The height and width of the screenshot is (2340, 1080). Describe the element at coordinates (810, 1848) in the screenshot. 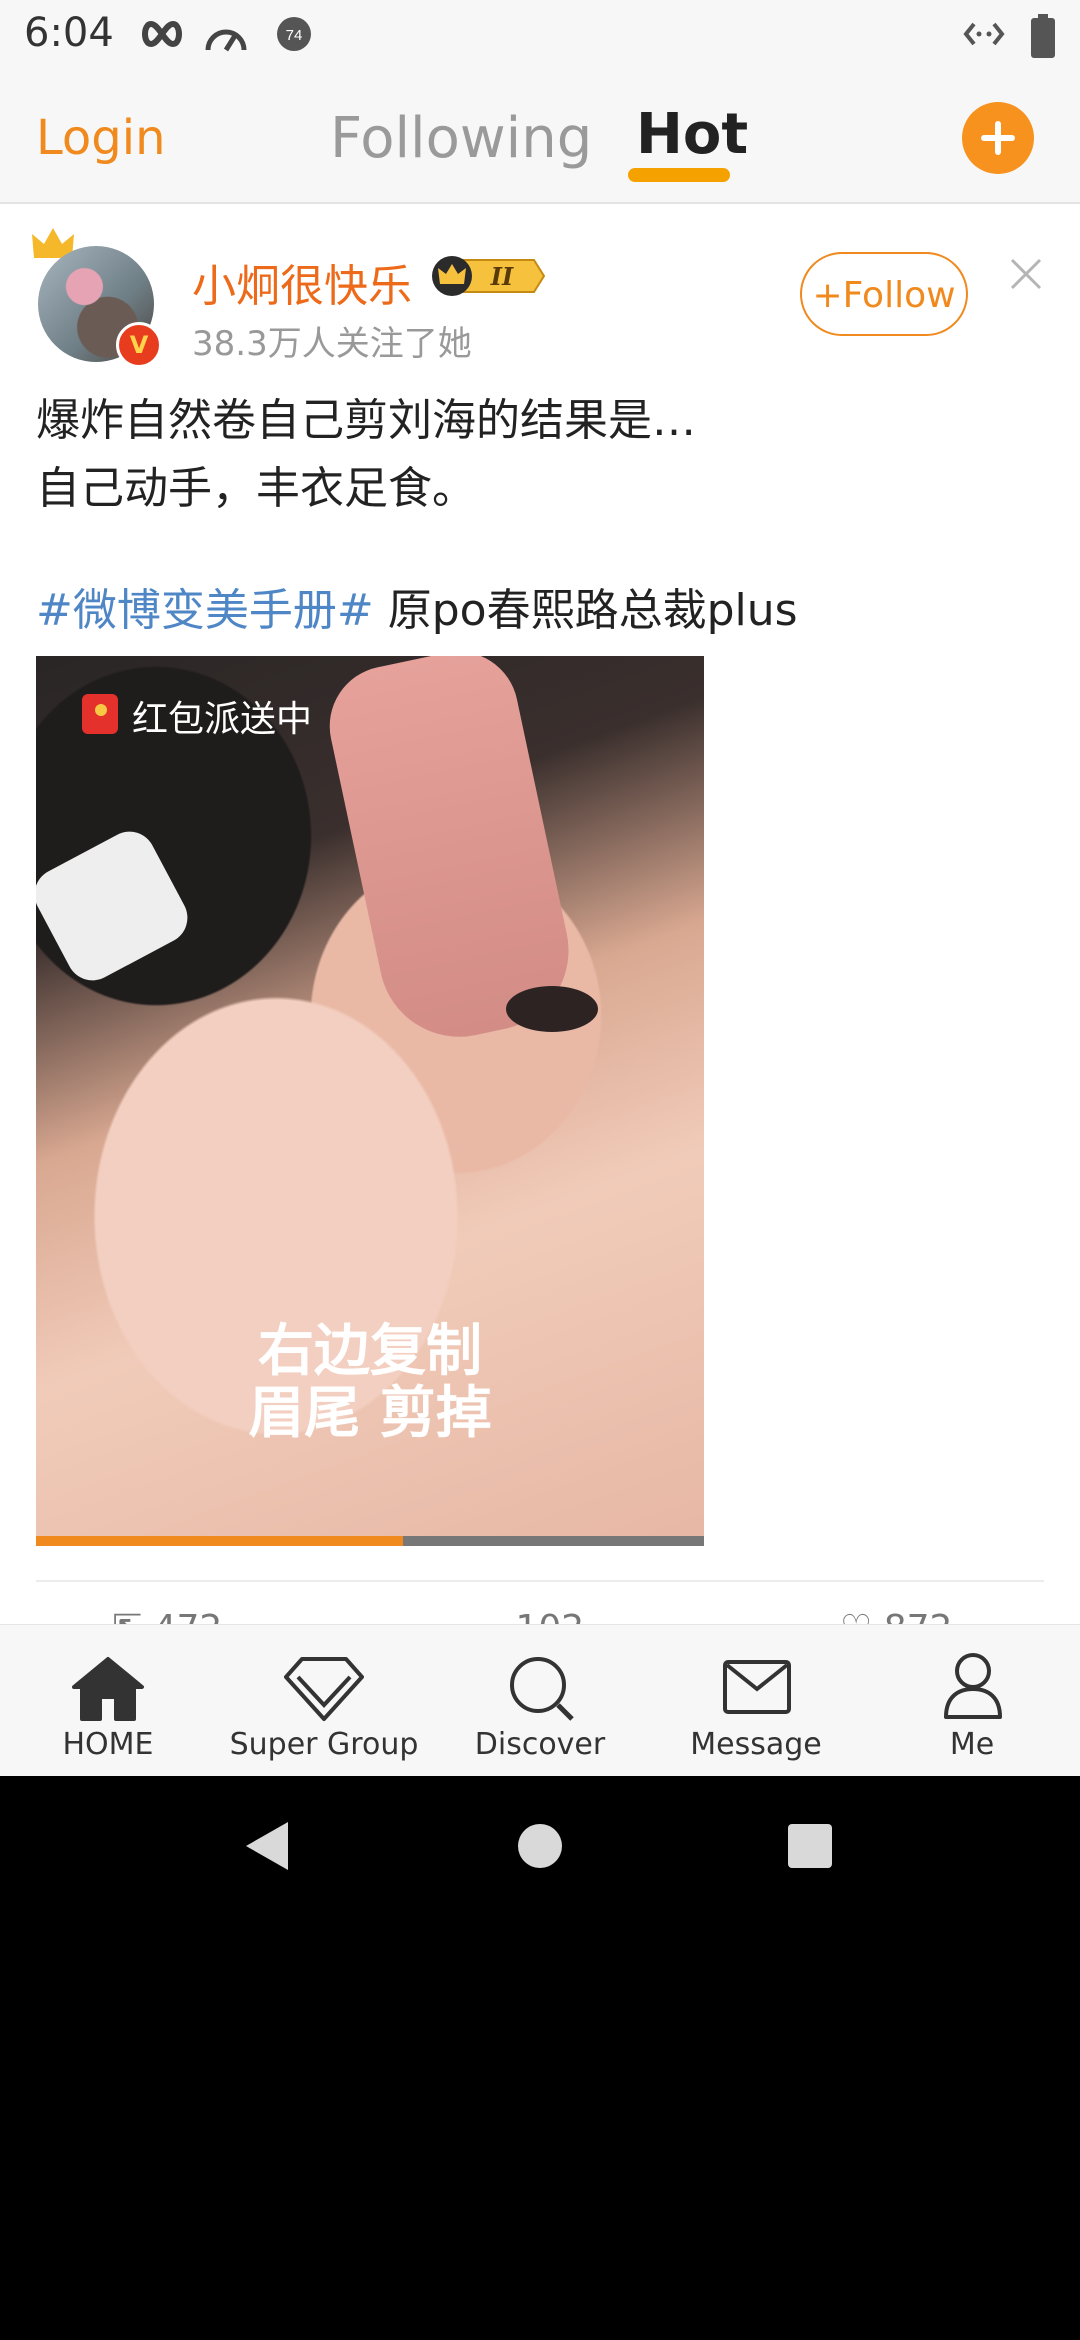

I see `recents-icon` at that location.